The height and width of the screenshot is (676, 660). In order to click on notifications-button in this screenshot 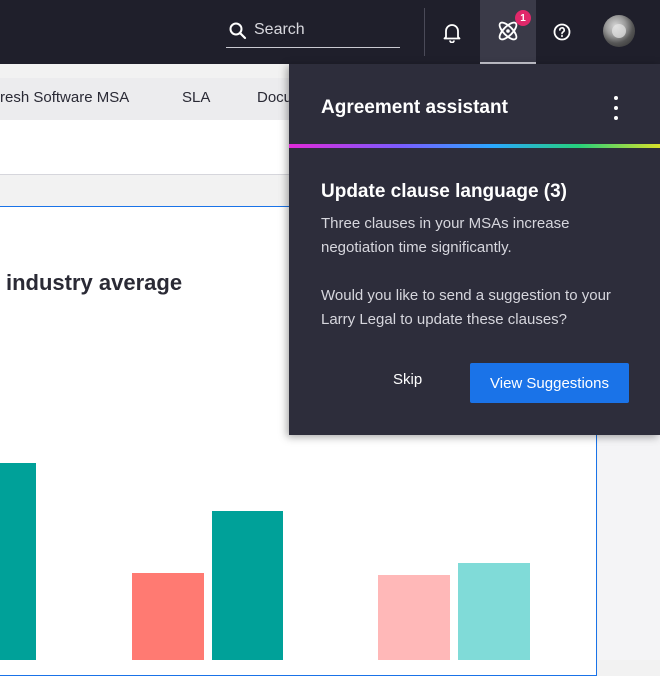, I will do `click(452, 32)`.